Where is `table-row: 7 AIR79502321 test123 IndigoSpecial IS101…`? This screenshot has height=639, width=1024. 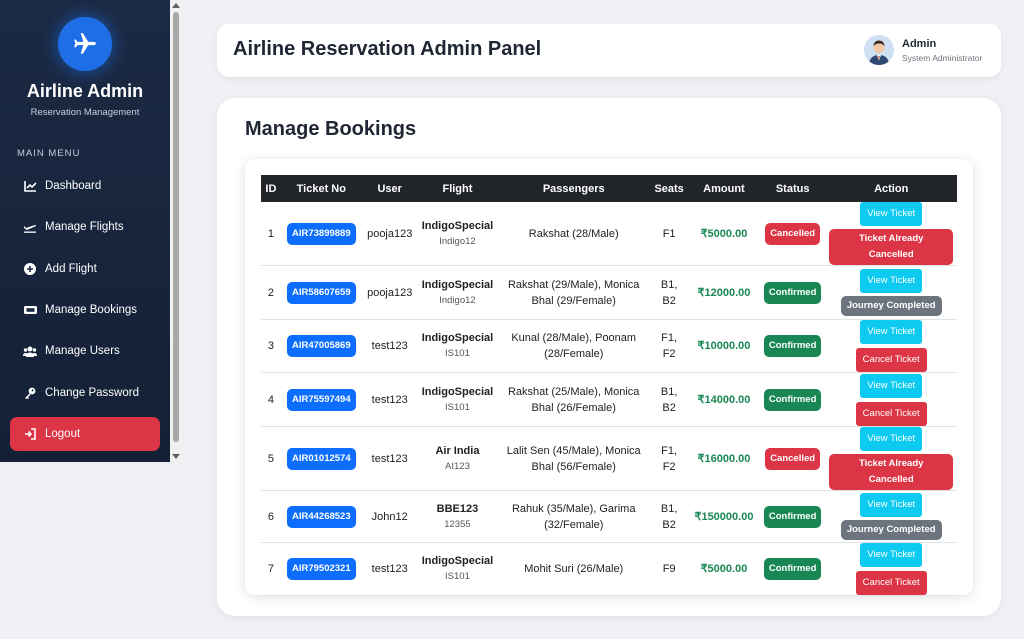
table-row: 7 AIR79502321 test123 IndigoSpecial IS101… is located at coordinates (609, 569).